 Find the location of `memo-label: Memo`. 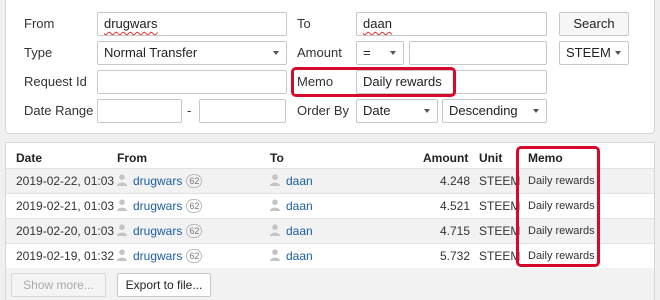

memo-label: Memo is located at coordinates (315, 81).